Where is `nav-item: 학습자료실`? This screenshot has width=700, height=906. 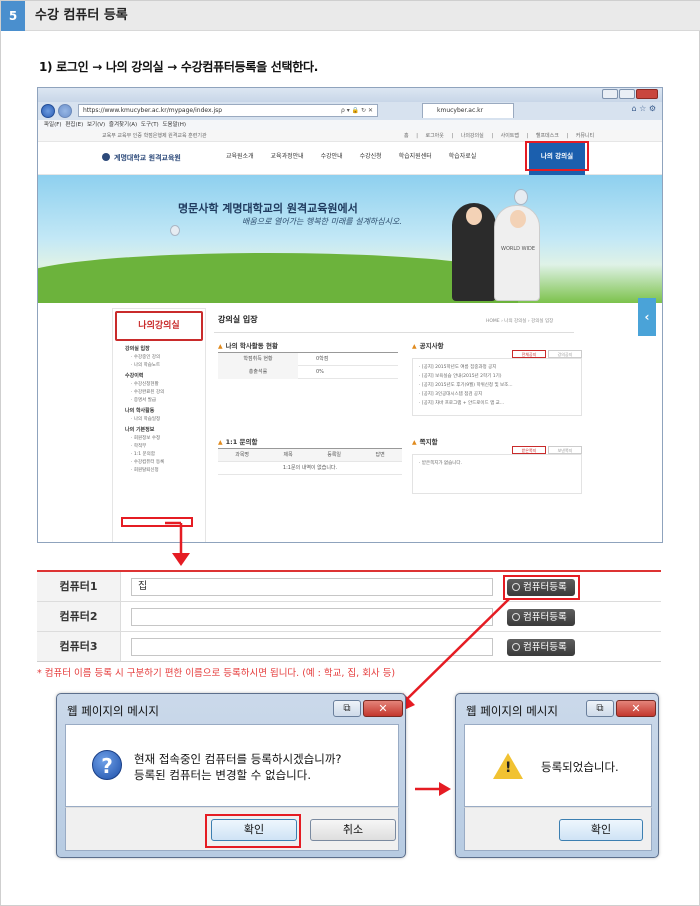
nav-item: 학습자료실 is located at coordinates (463, 155).